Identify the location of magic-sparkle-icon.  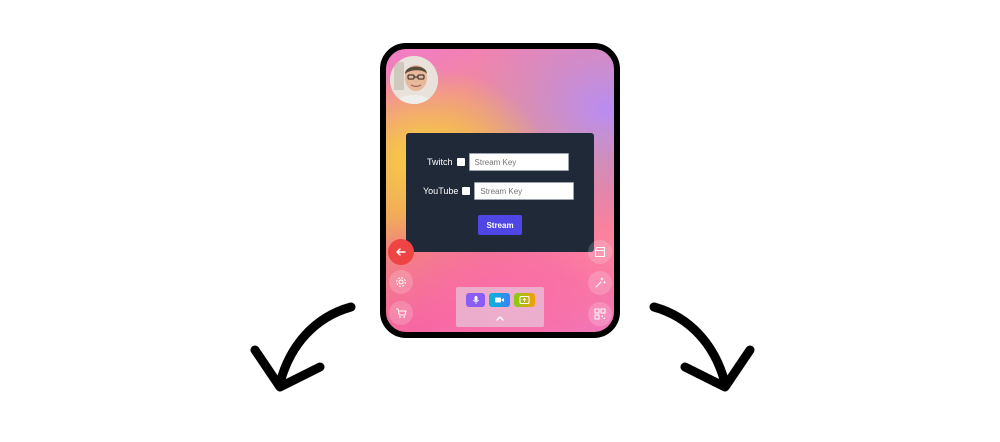
(600, 282).